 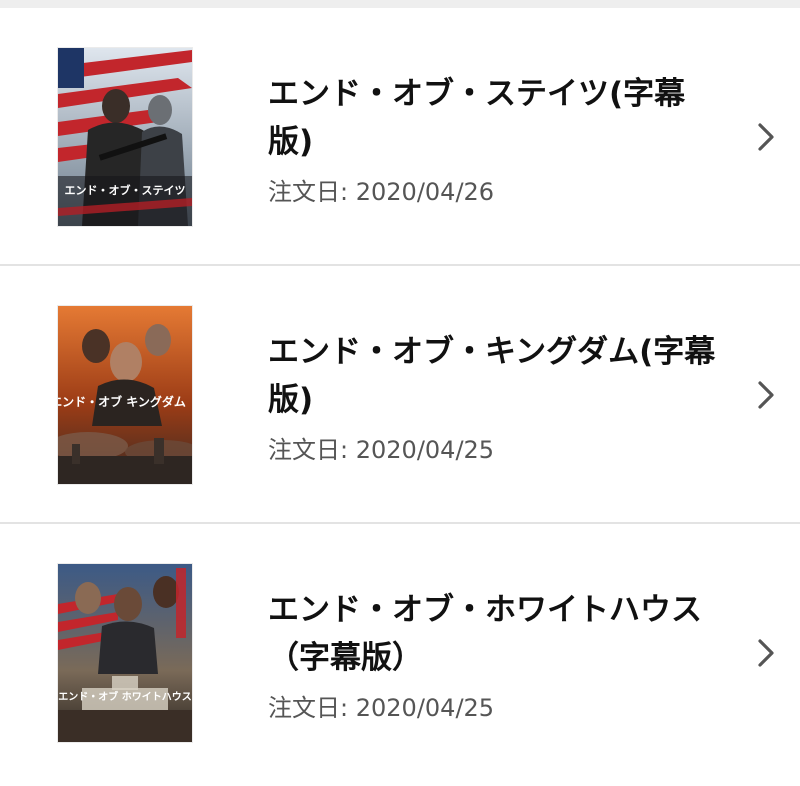 What do you see at coordinates (400, 4) in the screenshot?
I see `top-divider-strip` at bounding box center [400, 4].